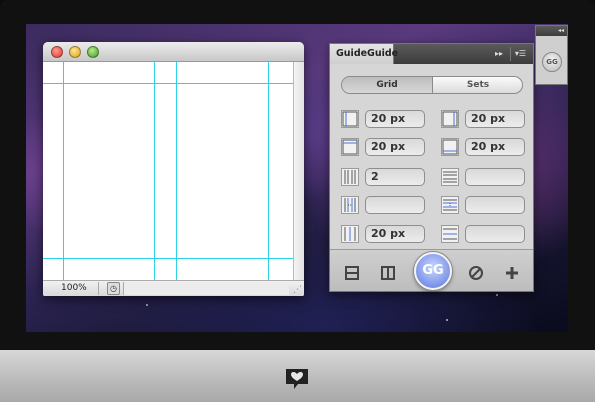 The height and width of the screenshot is (402, 595). I want to click on panel-action-bar: GG, so click(431, 270).